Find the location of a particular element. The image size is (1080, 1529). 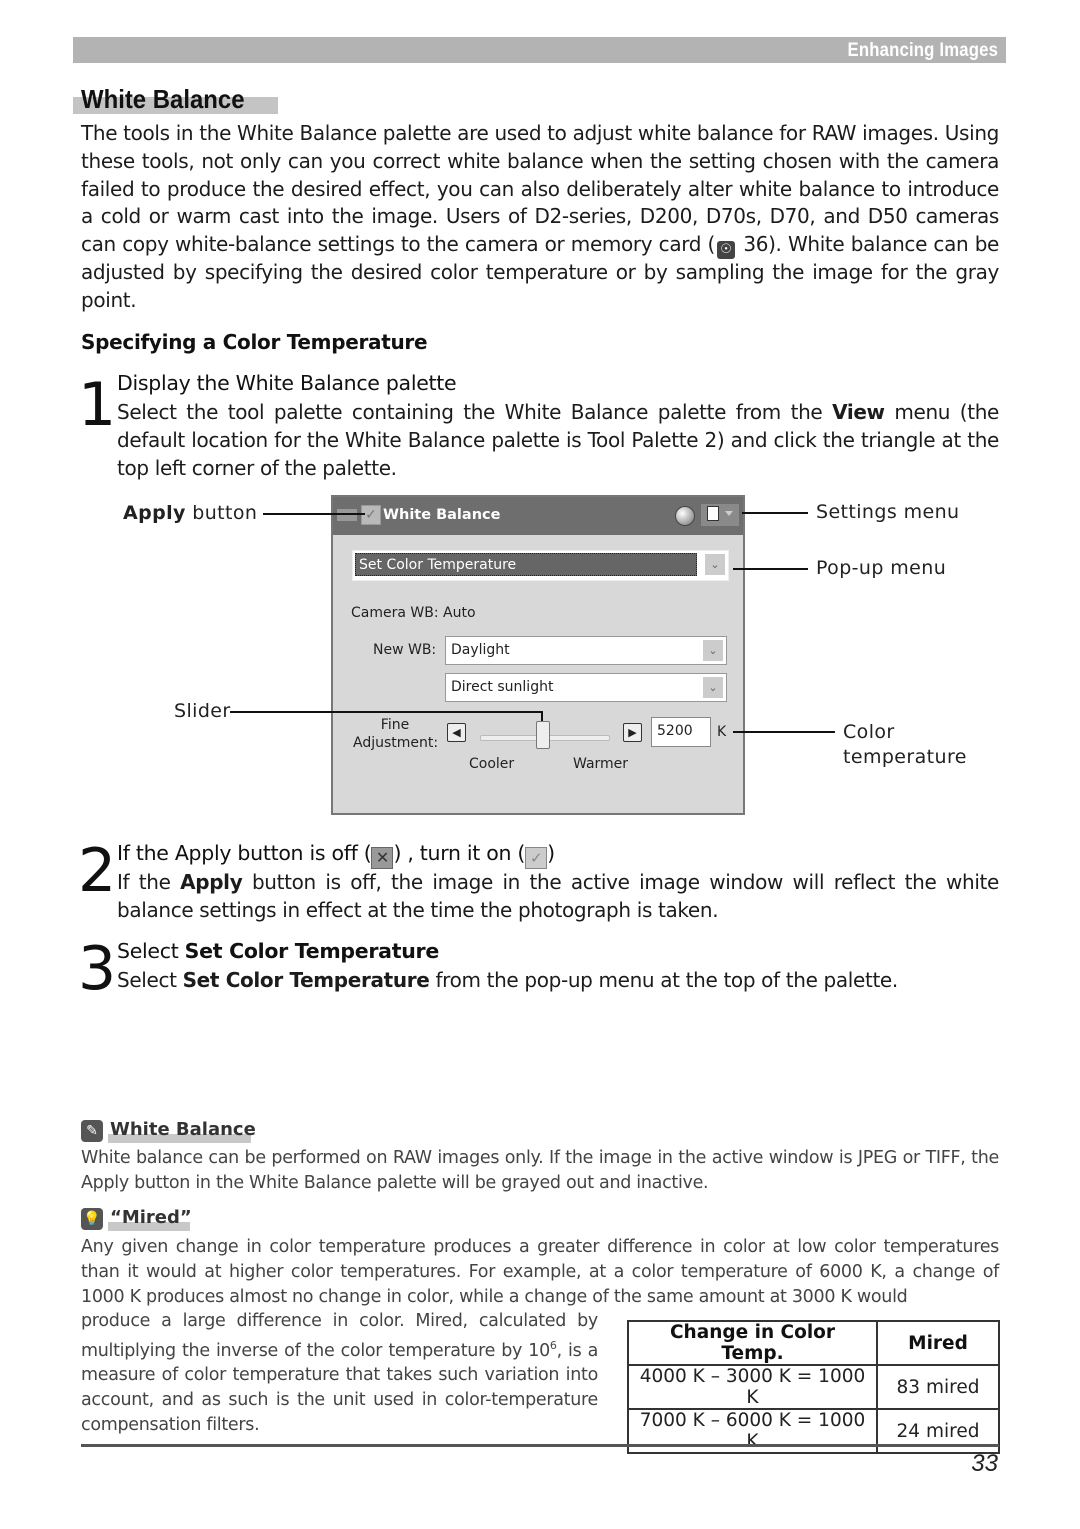

apply-leader-line is located at coordinates (314, 514).